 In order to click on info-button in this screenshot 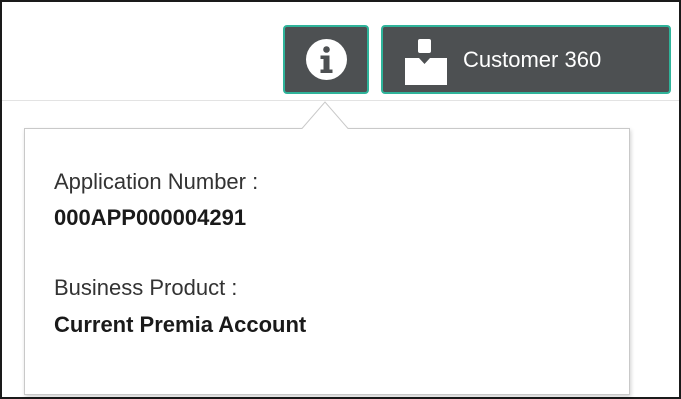, I will do `click(326, 59)`.